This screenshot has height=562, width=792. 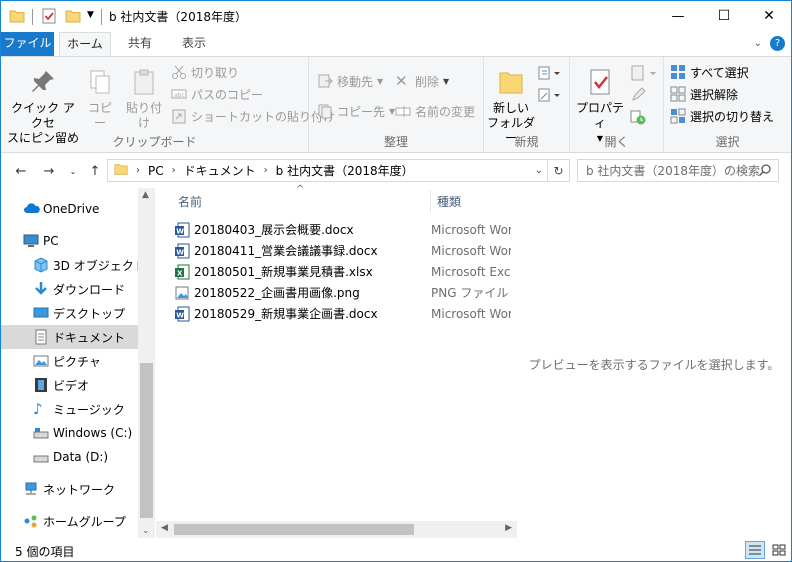 I want to click on navigation-scroll-thumb, so click(x=146, y=440).